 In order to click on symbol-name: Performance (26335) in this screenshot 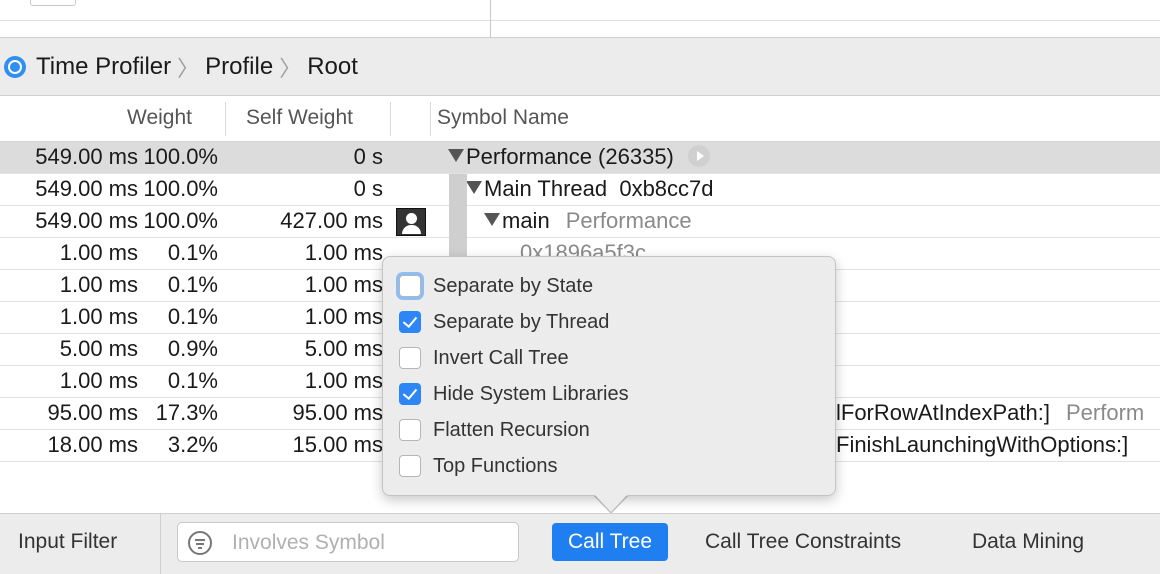, I will do `click(570, 156)`.